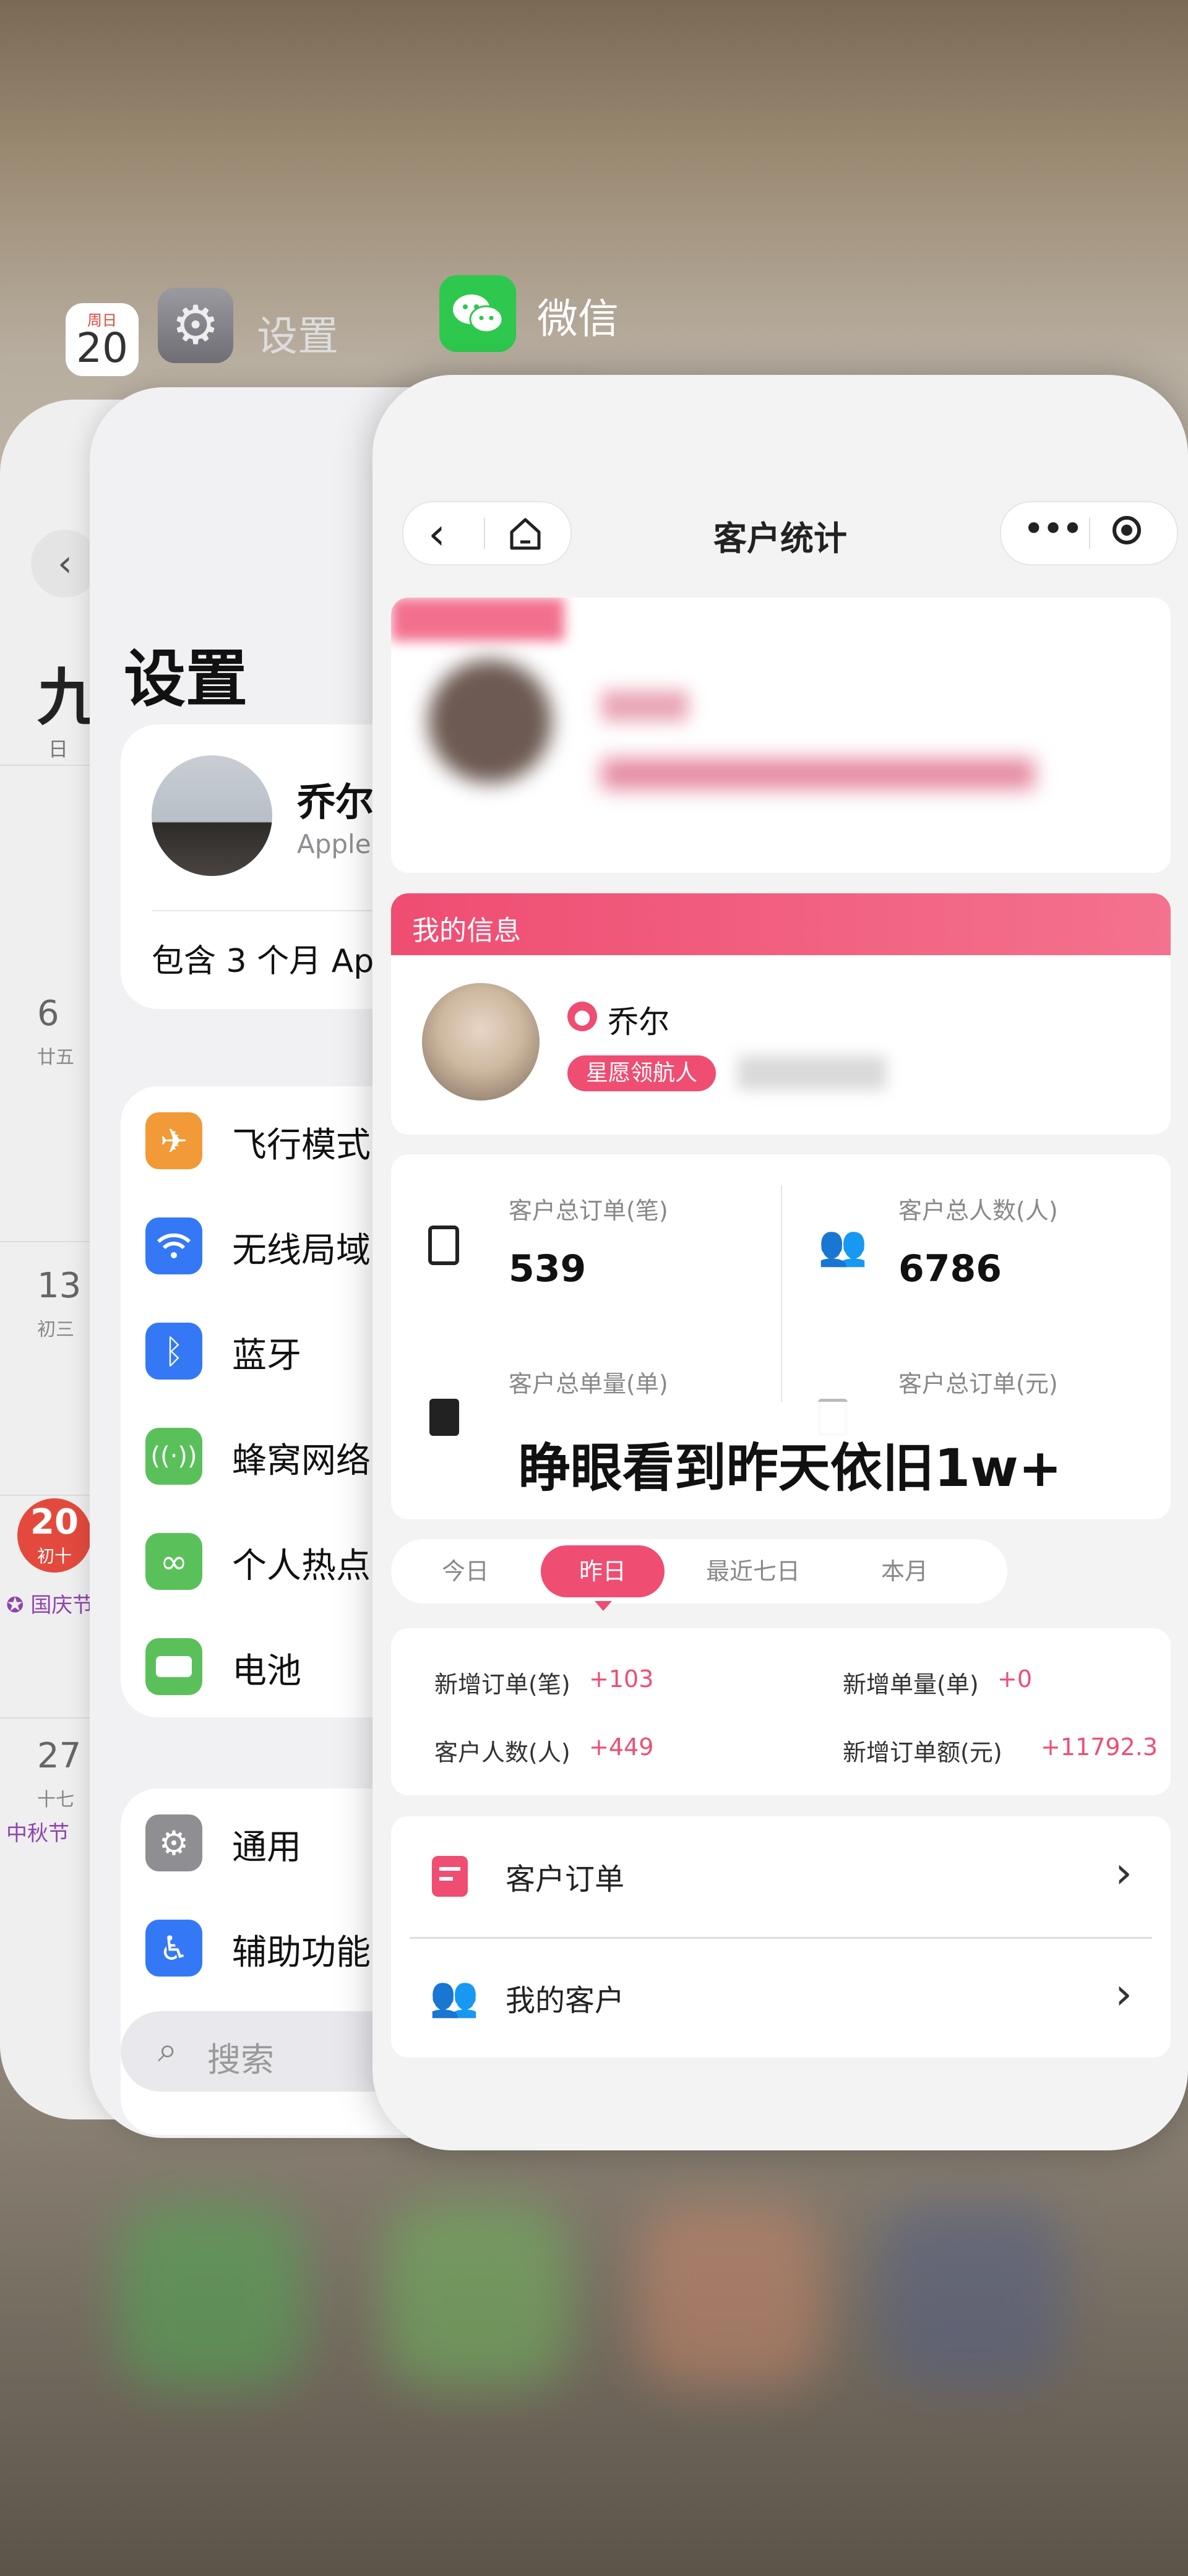 The image size is (1188, 2576). I want to click on cellular-icon: ((·)), so click(173, 1456).